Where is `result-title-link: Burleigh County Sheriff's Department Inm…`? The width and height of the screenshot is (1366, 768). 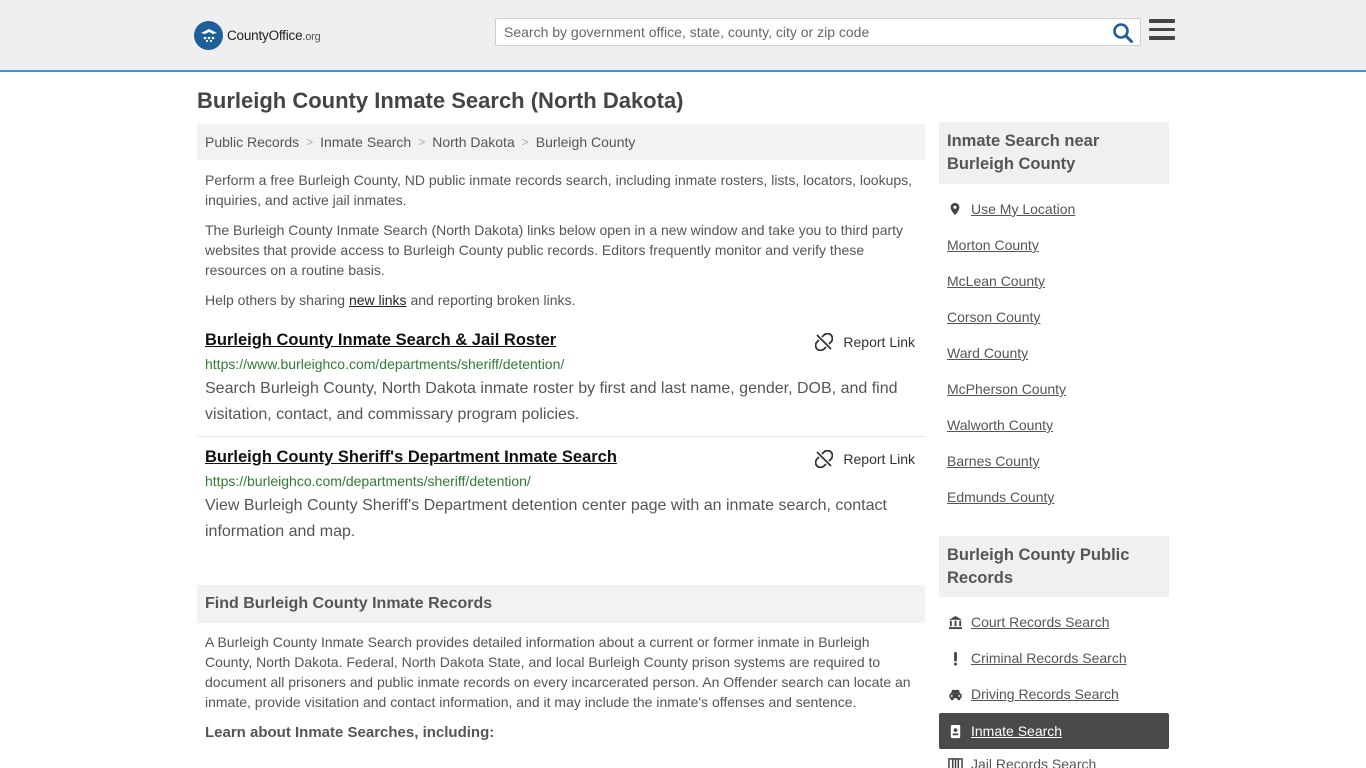 result-title-link: Burleigh County Sheriff's Department Inm… is located at coordinates (411, 457).